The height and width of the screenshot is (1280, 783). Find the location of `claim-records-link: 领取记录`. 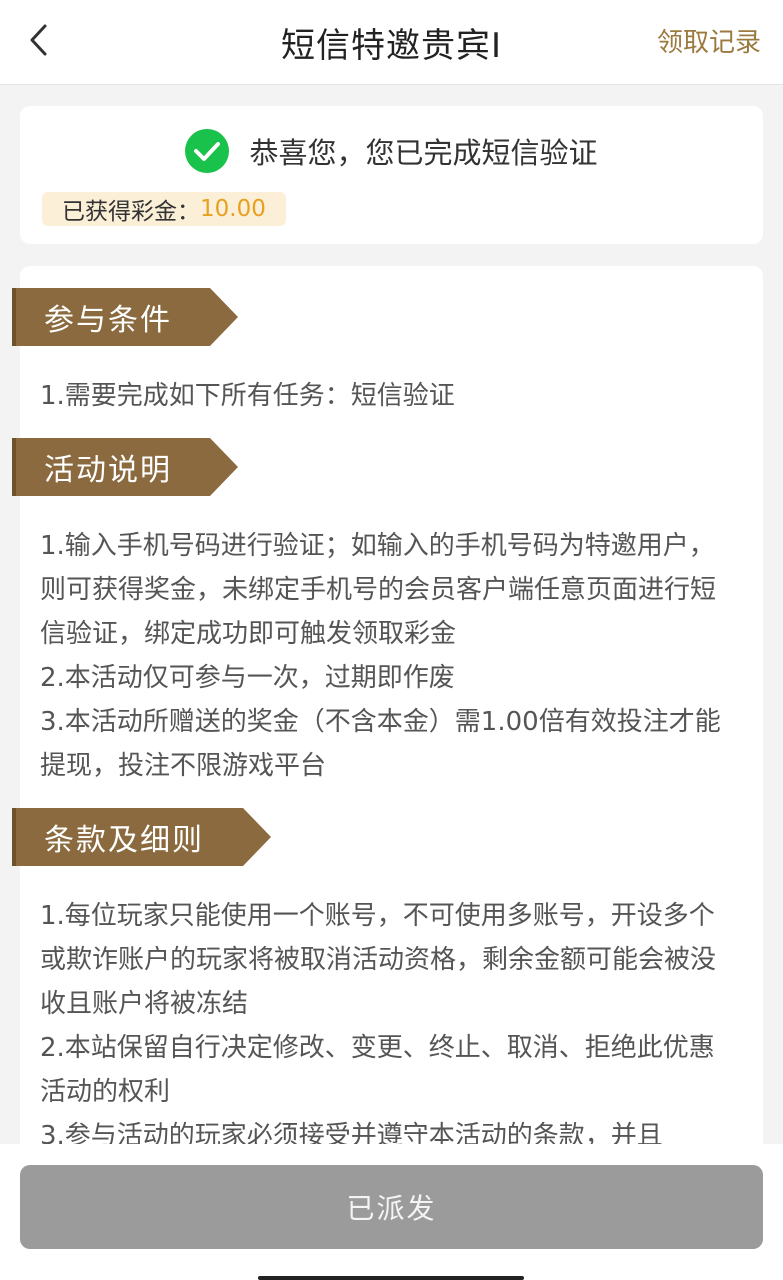

claim-records-link: 领取记录 is located at coordinates (709, 40).